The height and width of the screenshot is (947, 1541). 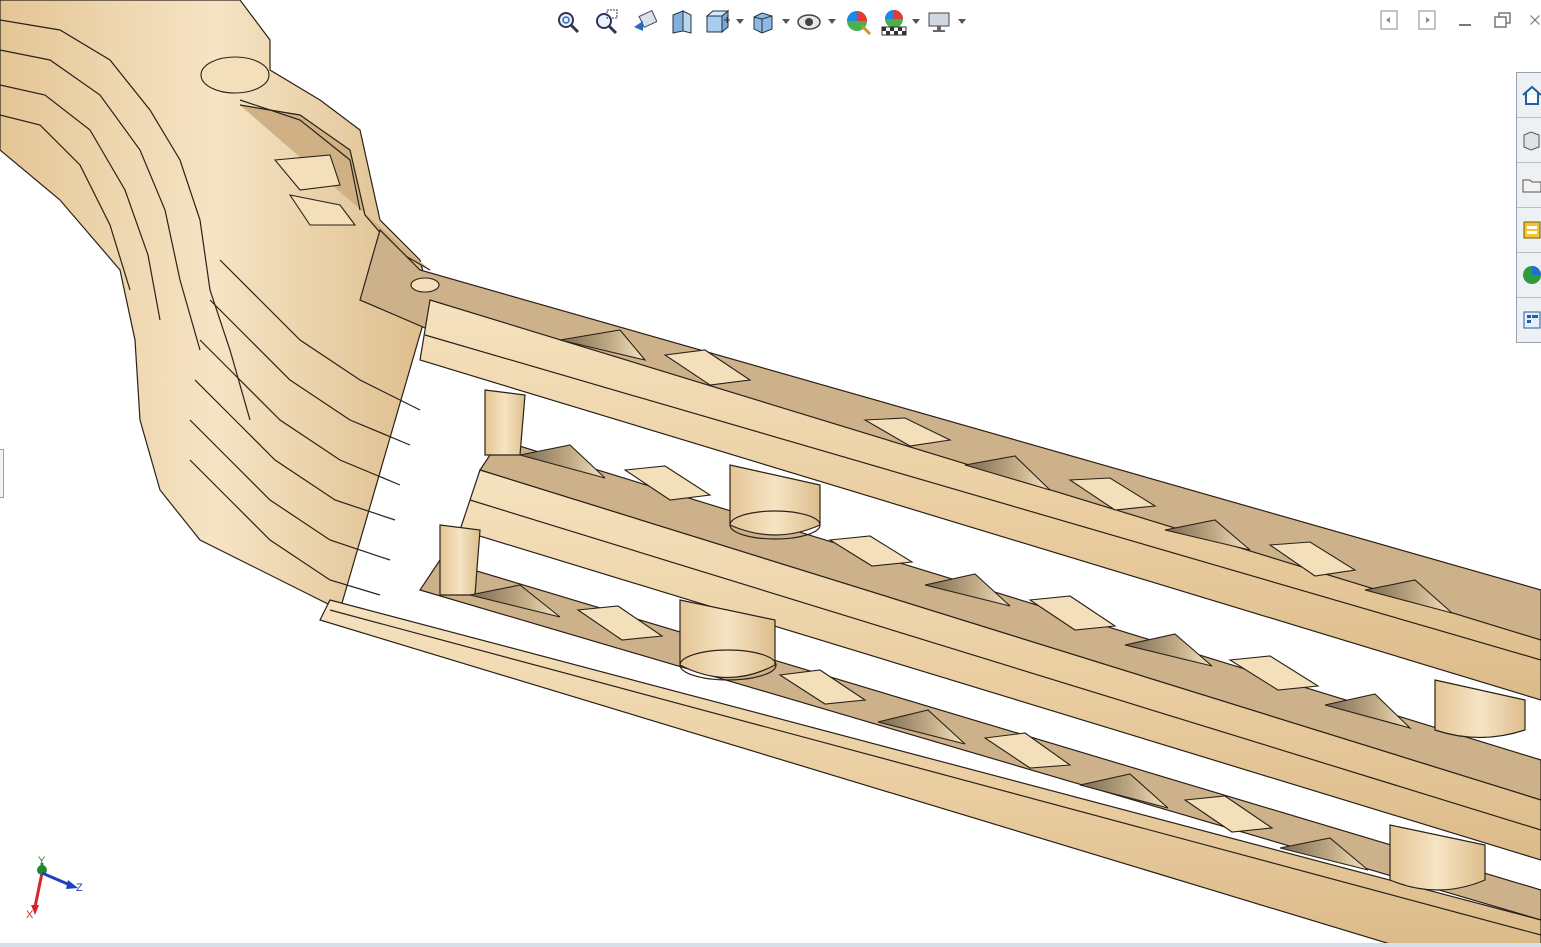 What do you see at coordinates (832, 21) in the screenshot?
I see `hide-show-dropdown-icon` at bounding box center [832, 21].